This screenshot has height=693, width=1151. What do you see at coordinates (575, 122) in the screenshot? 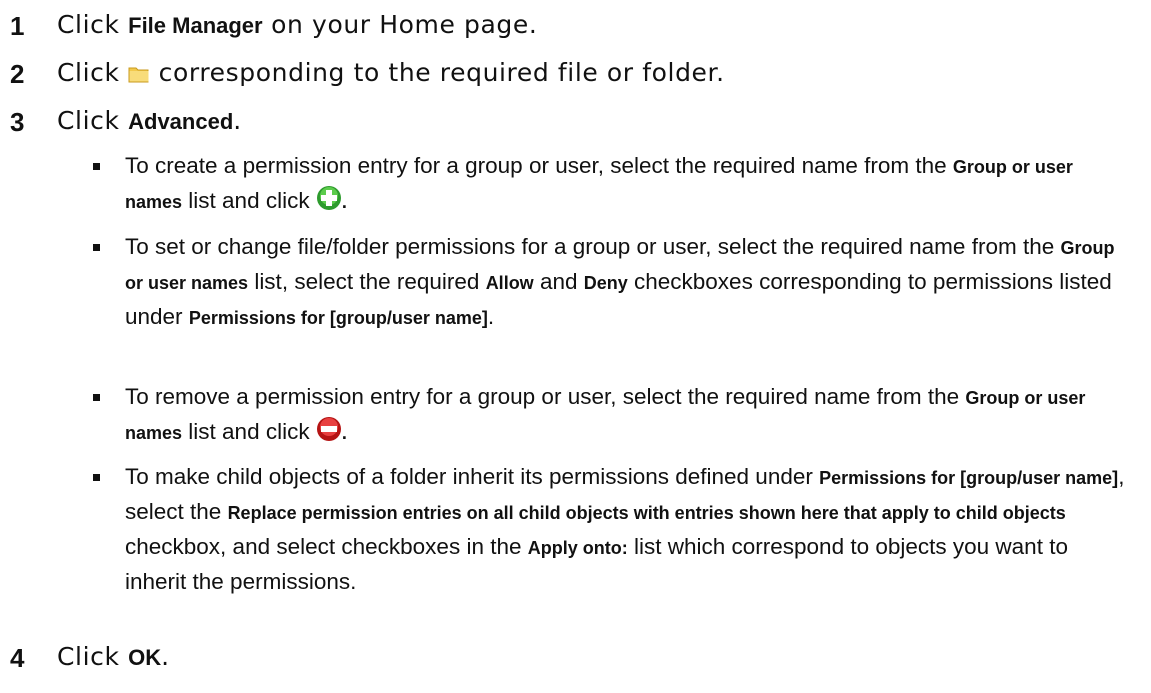
I see `step-3: 3 Click Advanced.` at bounding box center [575, 122].